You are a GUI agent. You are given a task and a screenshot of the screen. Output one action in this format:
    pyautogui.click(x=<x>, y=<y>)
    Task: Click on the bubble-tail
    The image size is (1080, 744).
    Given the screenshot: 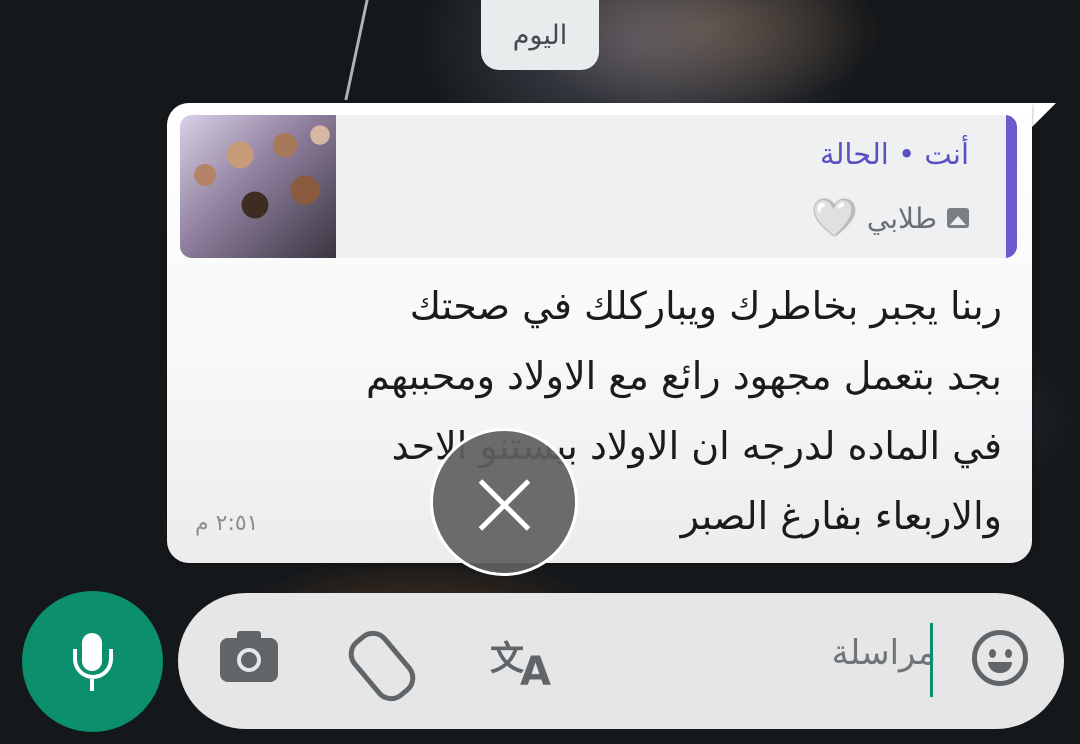 What is the action you would take?
    pyautogui.click(x=1042, y=117)
    